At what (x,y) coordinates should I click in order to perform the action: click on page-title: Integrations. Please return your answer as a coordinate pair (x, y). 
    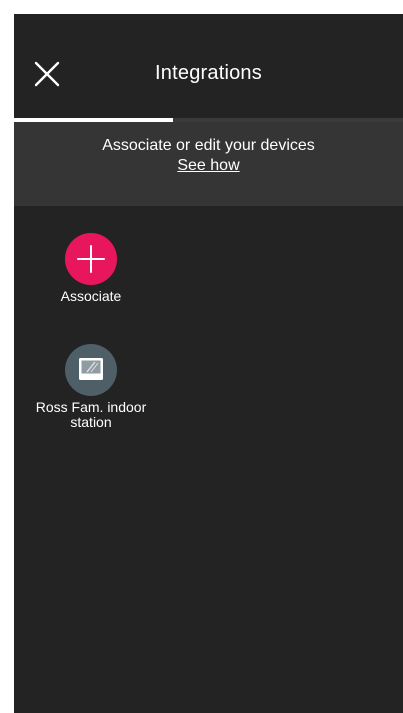
    Looking at the image, I should click on (208, 73).